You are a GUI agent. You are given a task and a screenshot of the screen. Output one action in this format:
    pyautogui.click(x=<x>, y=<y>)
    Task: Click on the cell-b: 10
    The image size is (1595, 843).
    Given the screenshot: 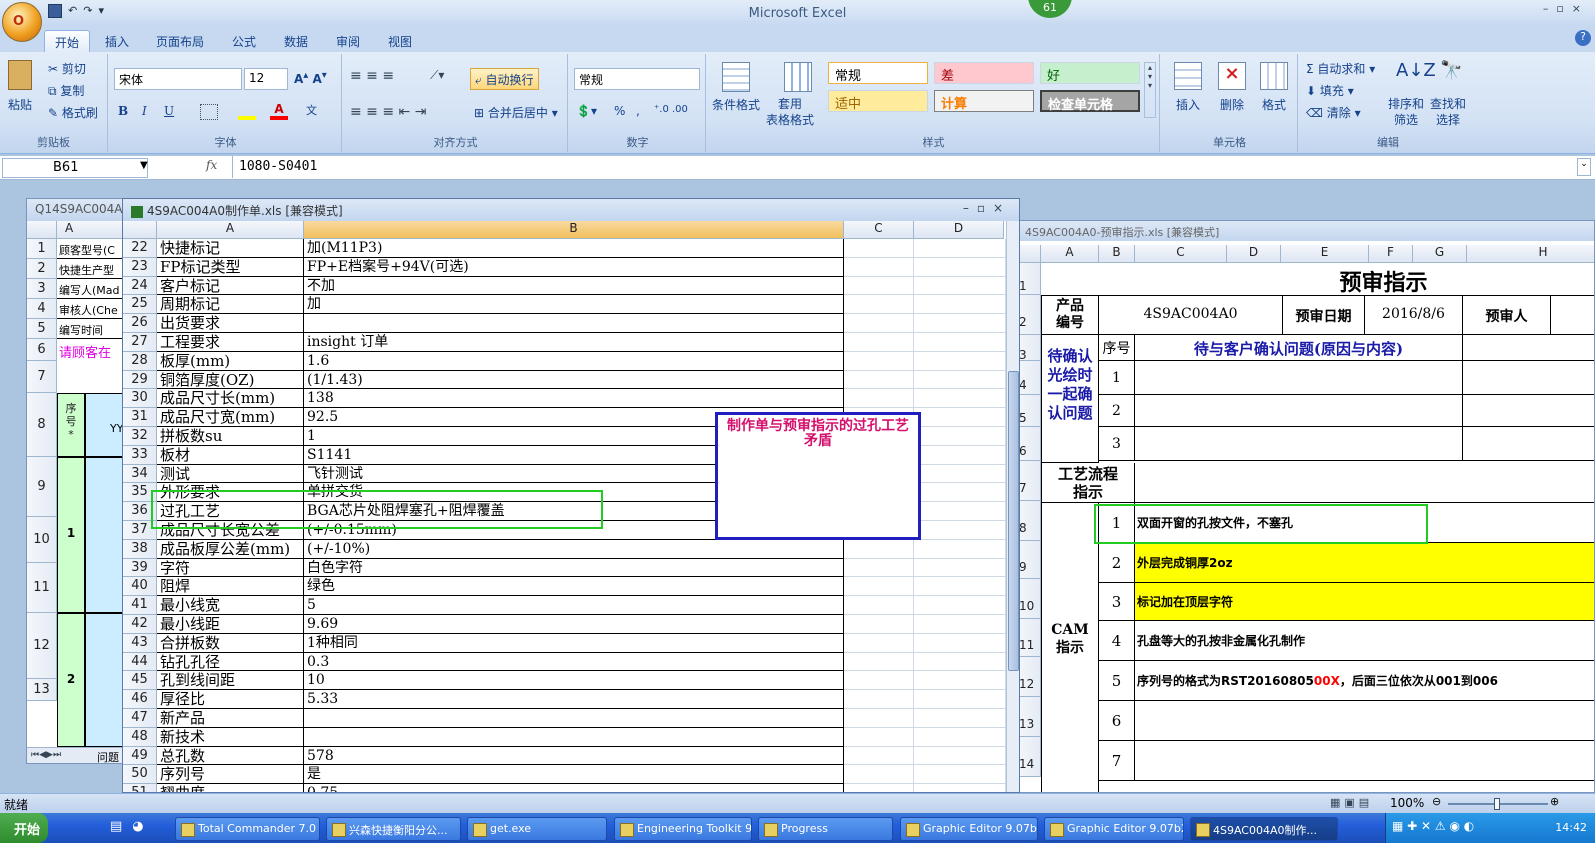 What is the action you would take?
    pyautogui.click(x=574, y=681)
    